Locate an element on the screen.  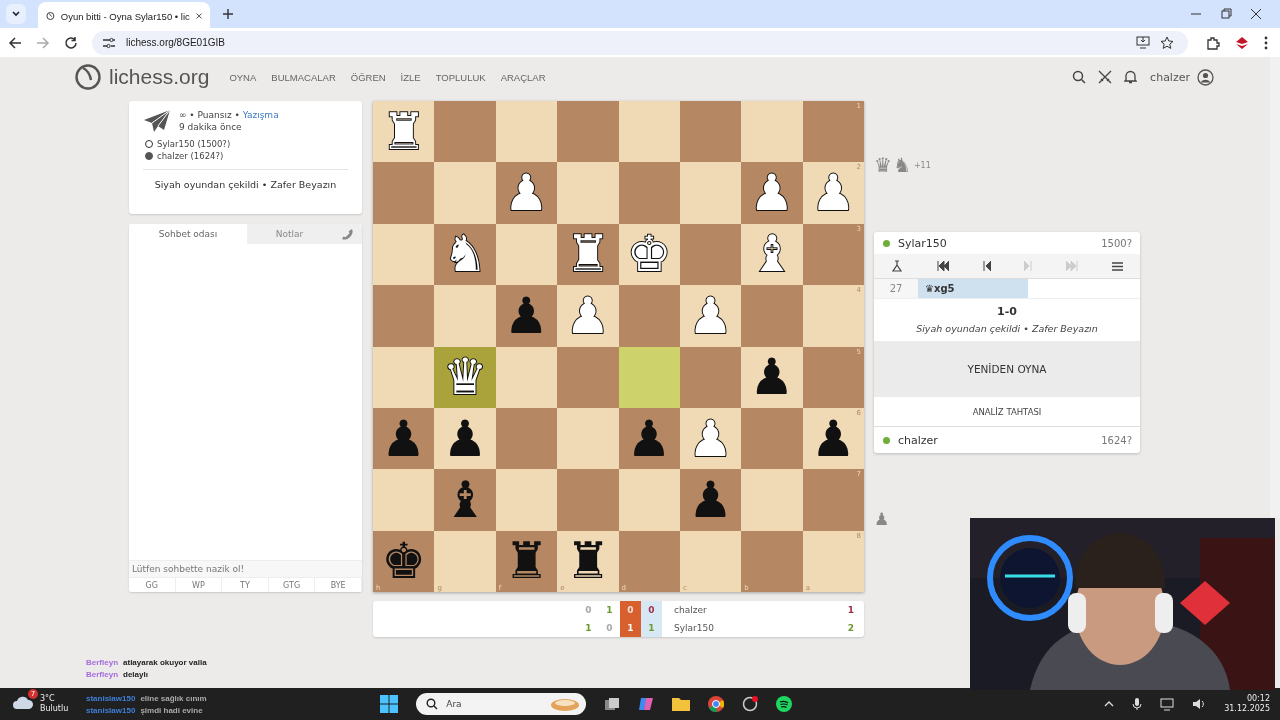
install-app-icon is located at coordinates (1143, 42).